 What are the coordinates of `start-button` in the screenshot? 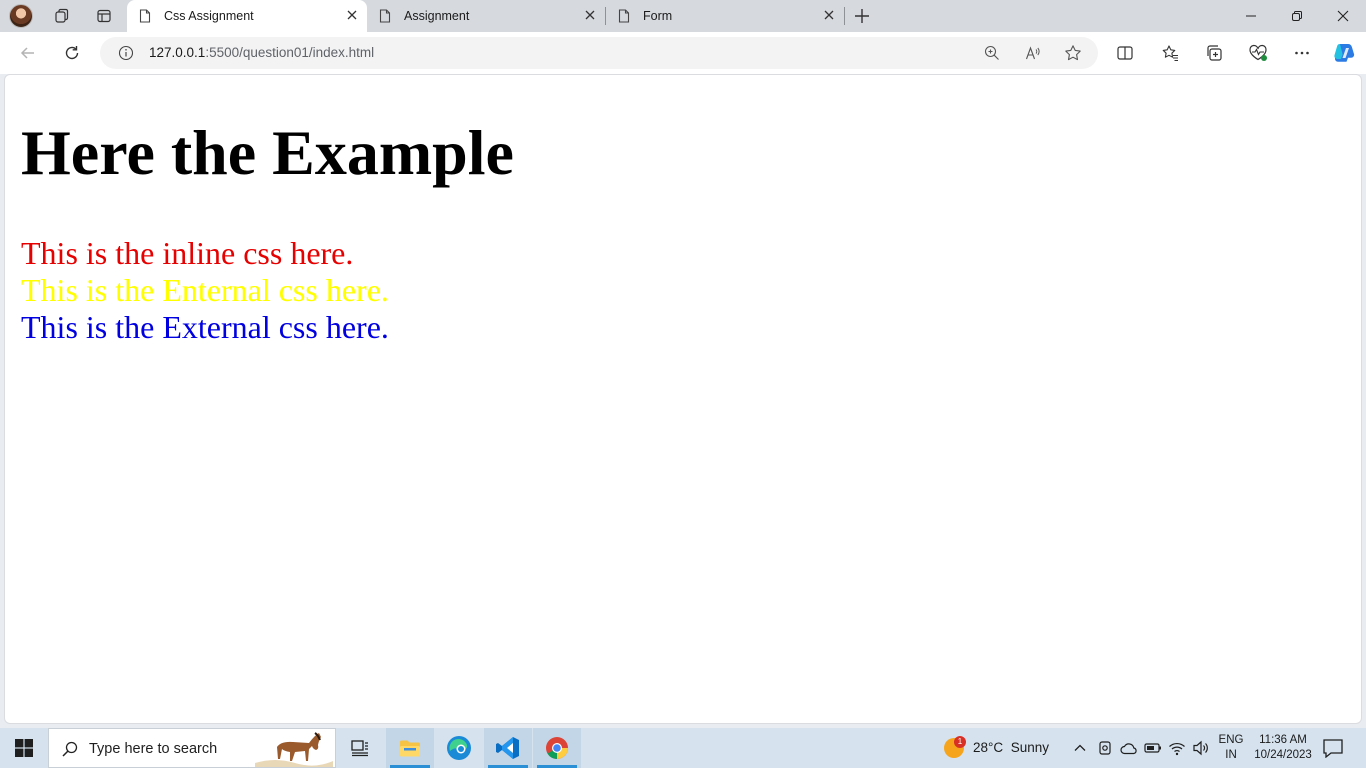 It's located at (24, 748).